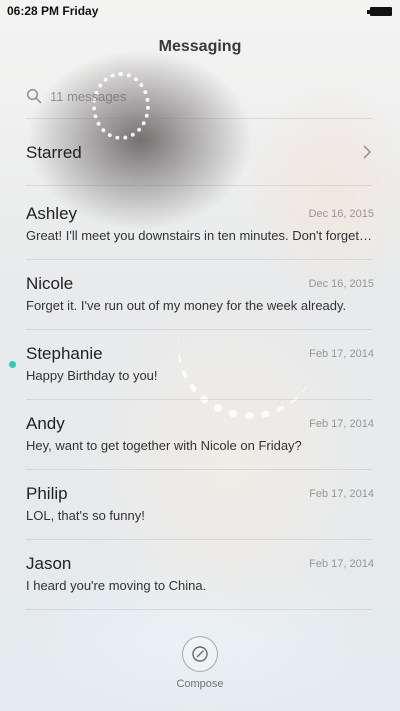  I want to click on page-title: Messaging, so click(200, 46).